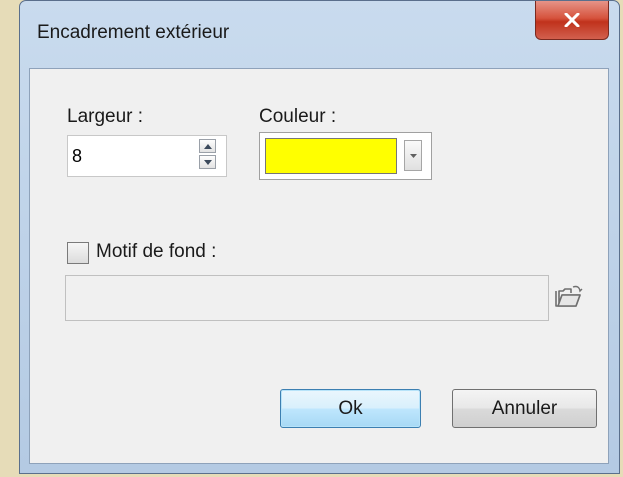 This screenshot has width=623, height=477. What do you see at coordinates (307, 298) in the screenshot?
I see `pattern-path-field` at bounding box center [307, 298].